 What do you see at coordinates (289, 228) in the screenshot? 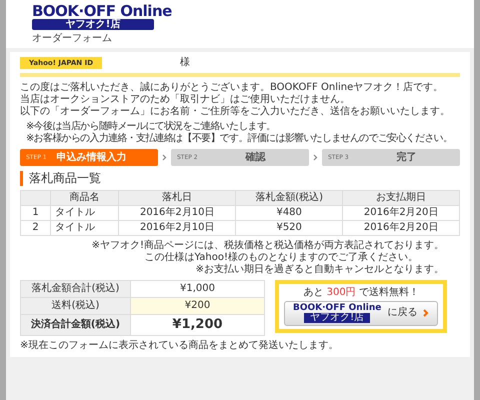
I see `table-cell: ¥520` at bounding box center [289, 228].